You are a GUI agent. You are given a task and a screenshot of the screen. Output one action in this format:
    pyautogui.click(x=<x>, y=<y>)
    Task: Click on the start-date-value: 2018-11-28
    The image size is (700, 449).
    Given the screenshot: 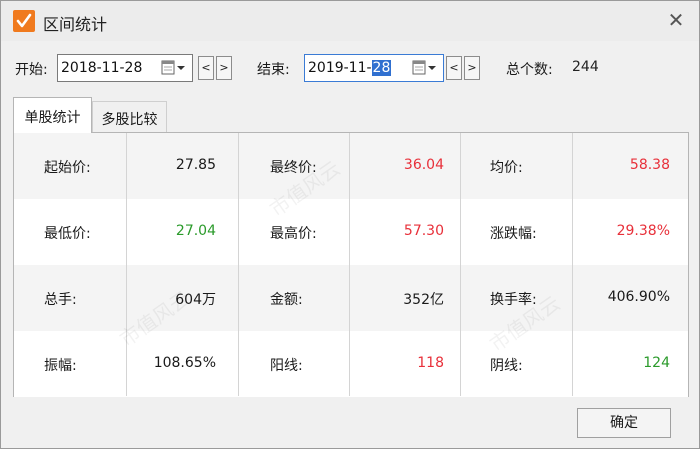 What is the action you would take?
    pyautogui.click(x=102, y=68)
    